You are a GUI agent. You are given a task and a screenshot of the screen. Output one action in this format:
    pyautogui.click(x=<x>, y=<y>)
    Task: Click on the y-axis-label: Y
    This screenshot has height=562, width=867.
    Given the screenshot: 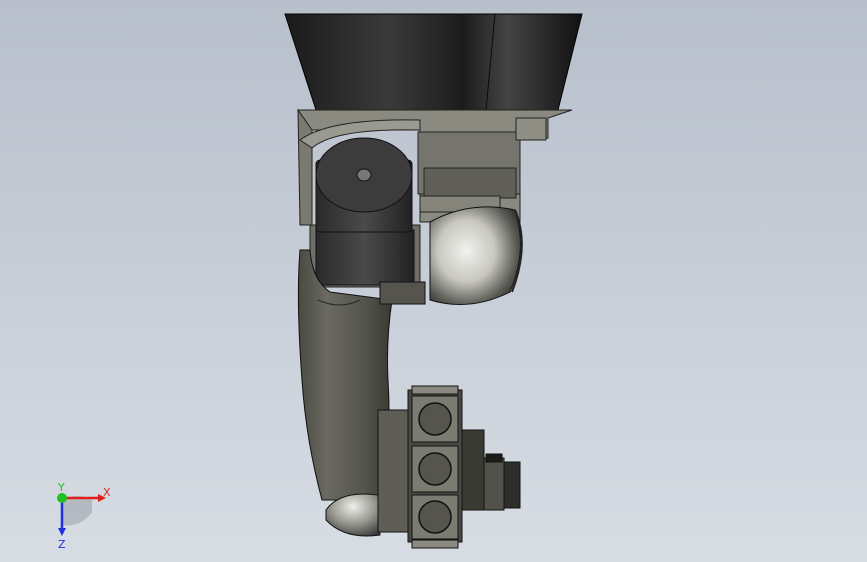 What is the action you would take?
    pyautogui.click(x=61, y=487)
    